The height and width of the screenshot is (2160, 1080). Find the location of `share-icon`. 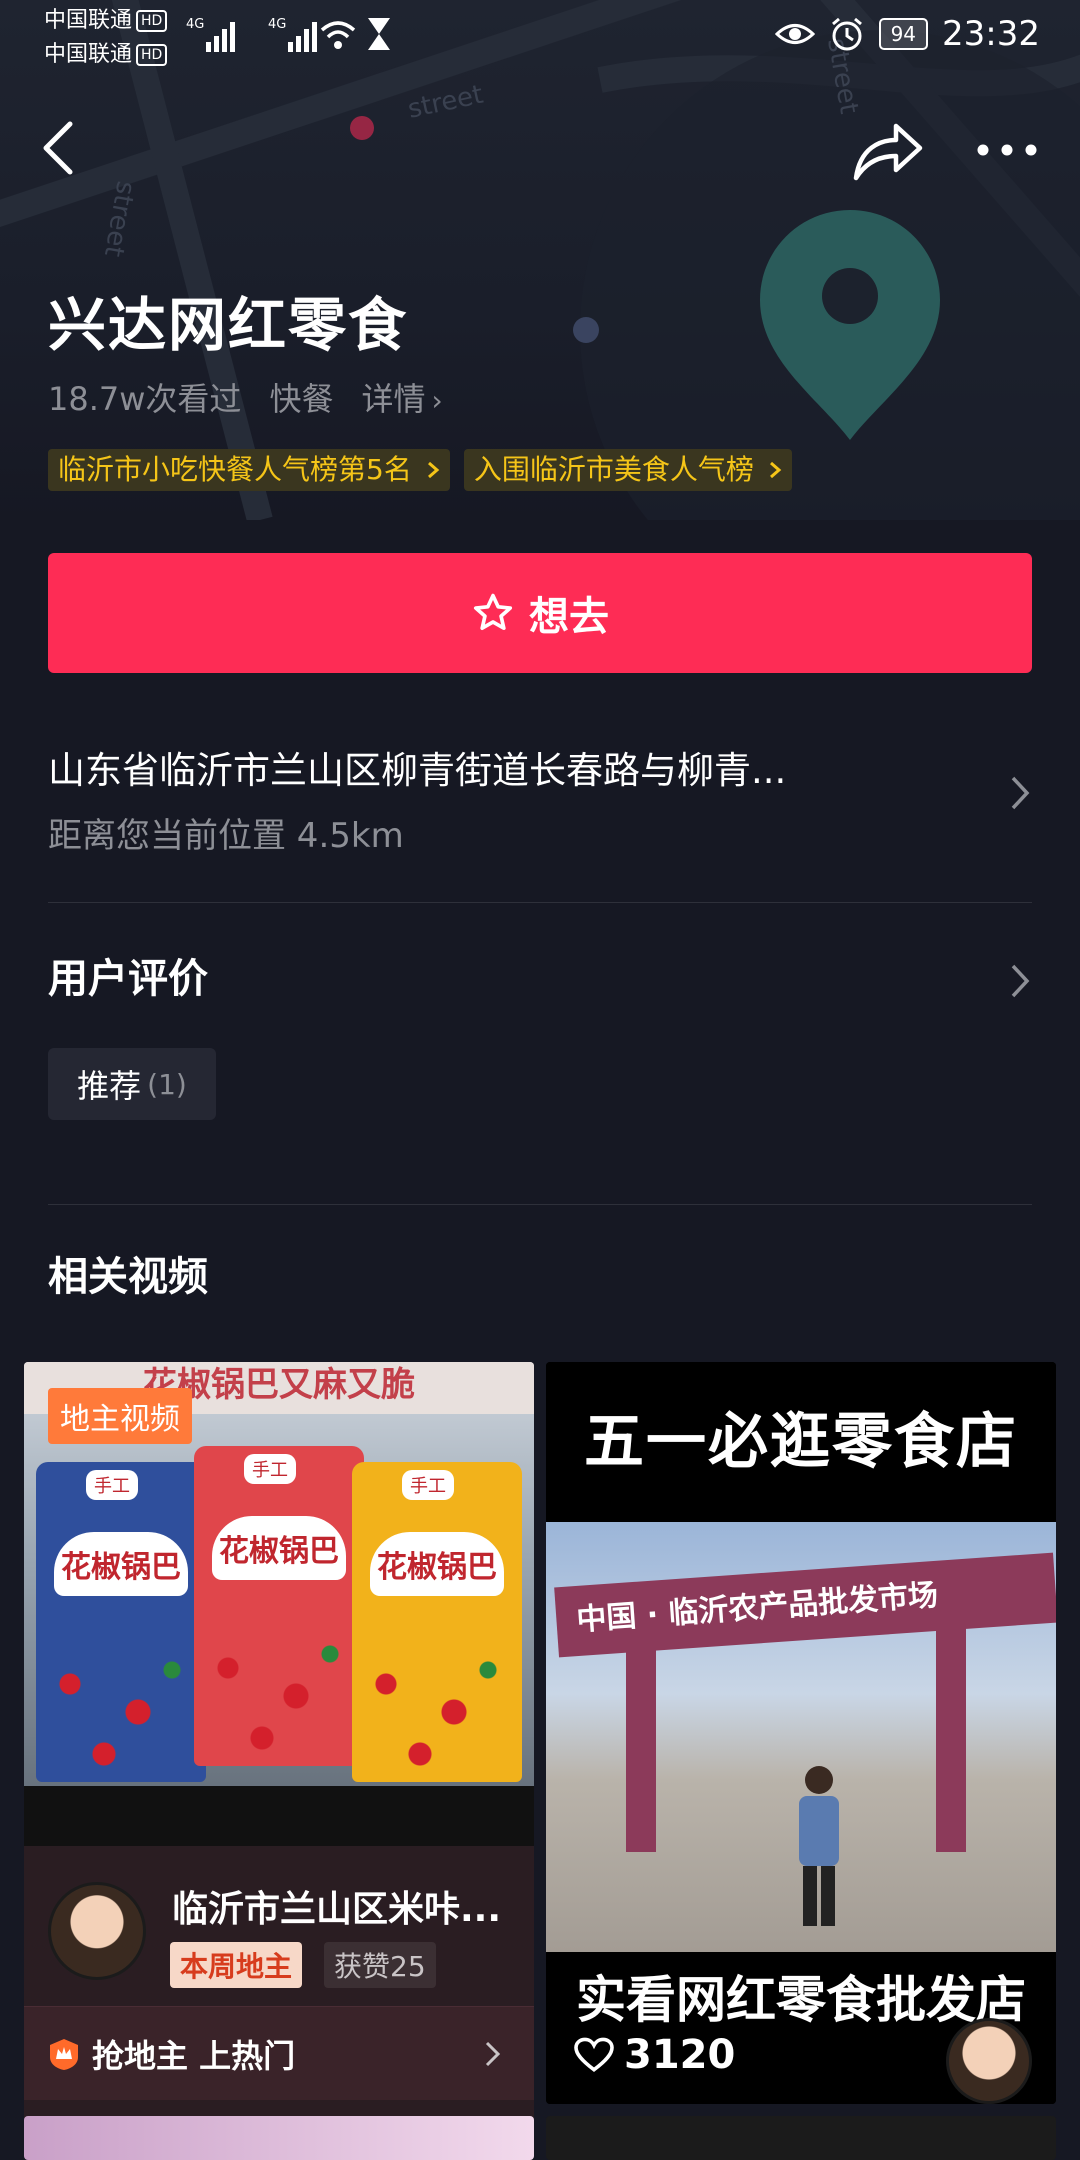

share-icon is located at coordinates (888, 151).